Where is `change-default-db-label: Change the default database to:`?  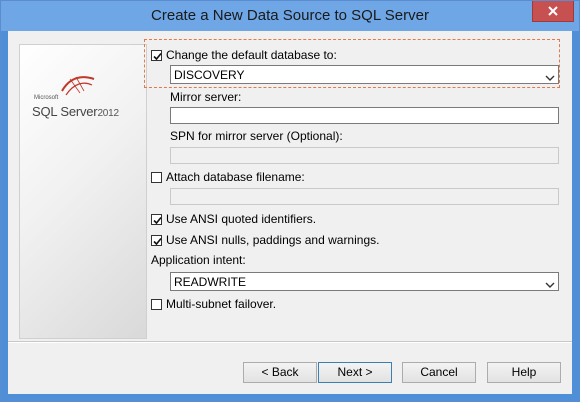
change-default-db-label: Change the default database to: is located at coordinates (251, 55).